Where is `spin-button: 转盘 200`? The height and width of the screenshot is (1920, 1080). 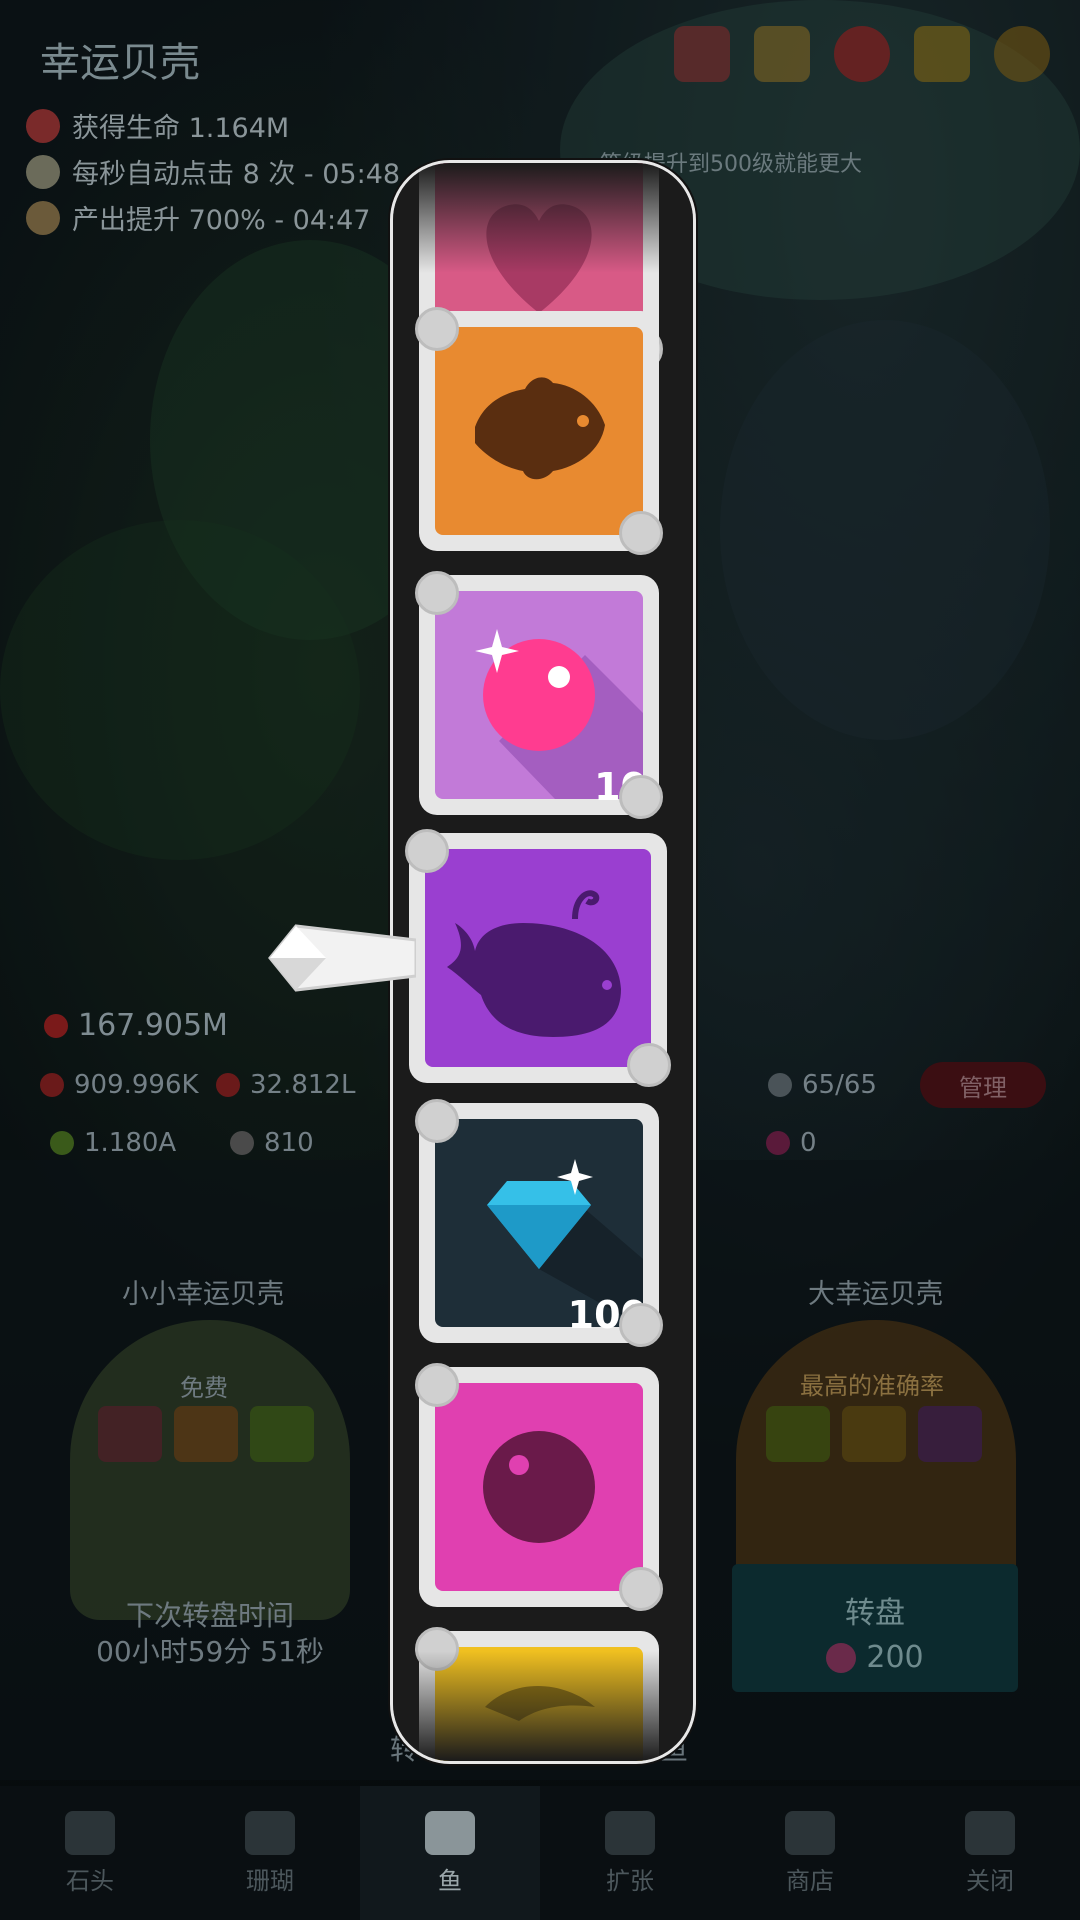 spin-button: 转盘 200 is located at coordinates (875, 1628).